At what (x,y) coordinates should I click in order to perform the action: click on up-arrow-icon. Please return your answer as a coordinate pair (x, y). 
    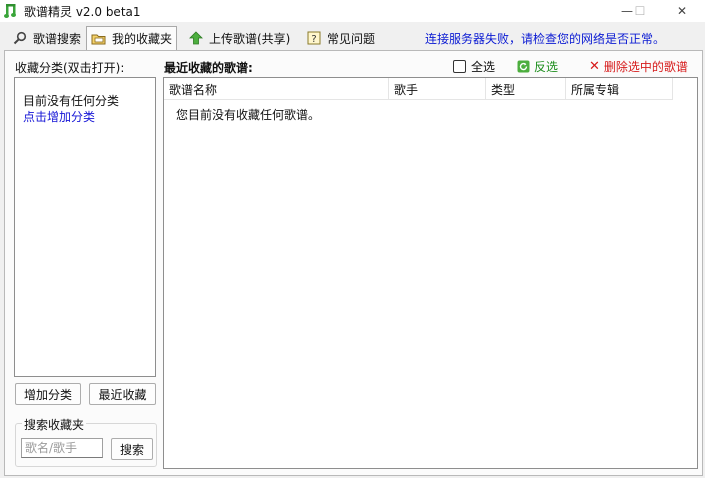
    Looking at the image, I should click on (196, 38).